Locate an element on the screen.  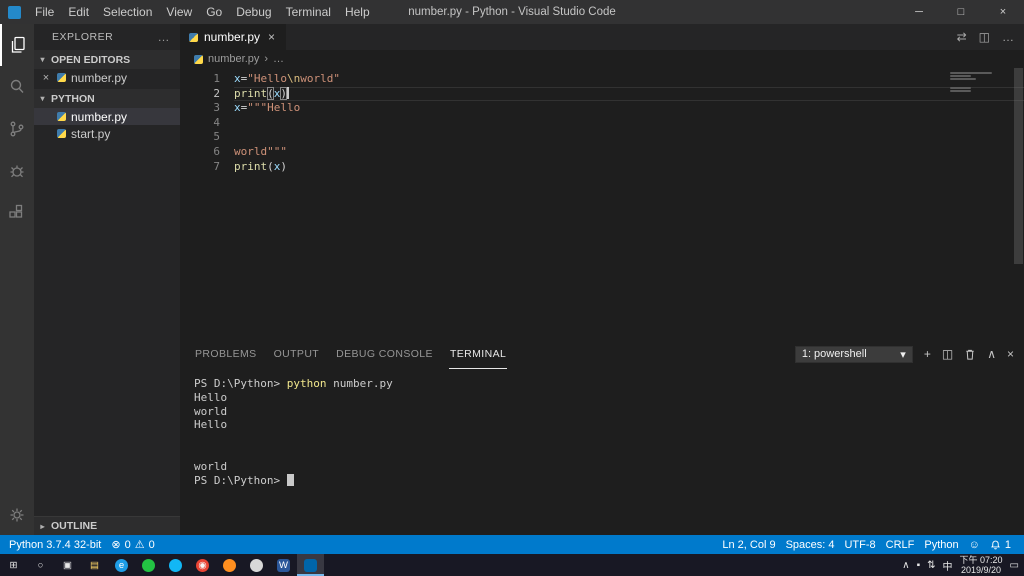
panel-tab-debug-console: DEBUG CONSOLE is located at coordinates (384, 354).